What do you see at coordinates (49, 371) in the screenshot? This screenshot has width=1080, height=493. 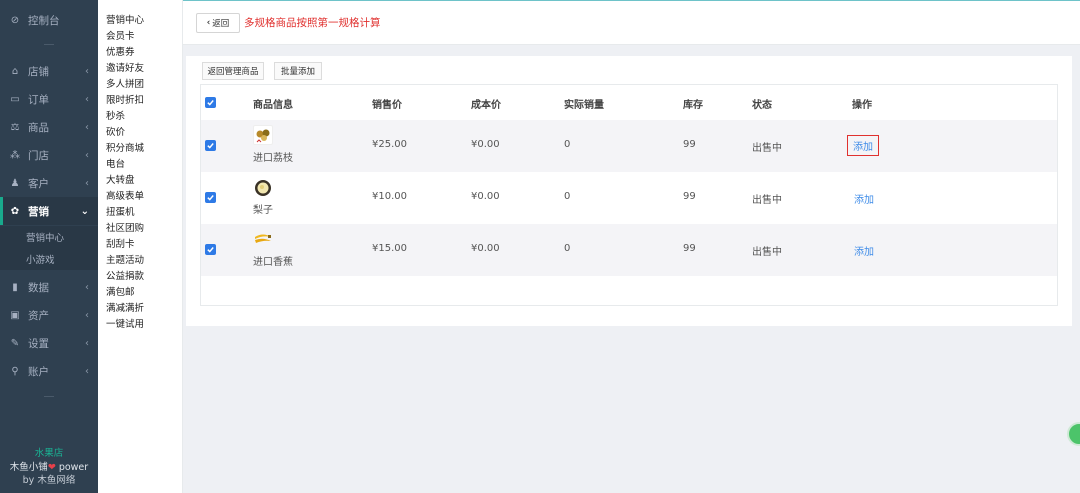 I see `nav-item-account: ⚲ 账户 ‹` at bounding box center [49, 371].